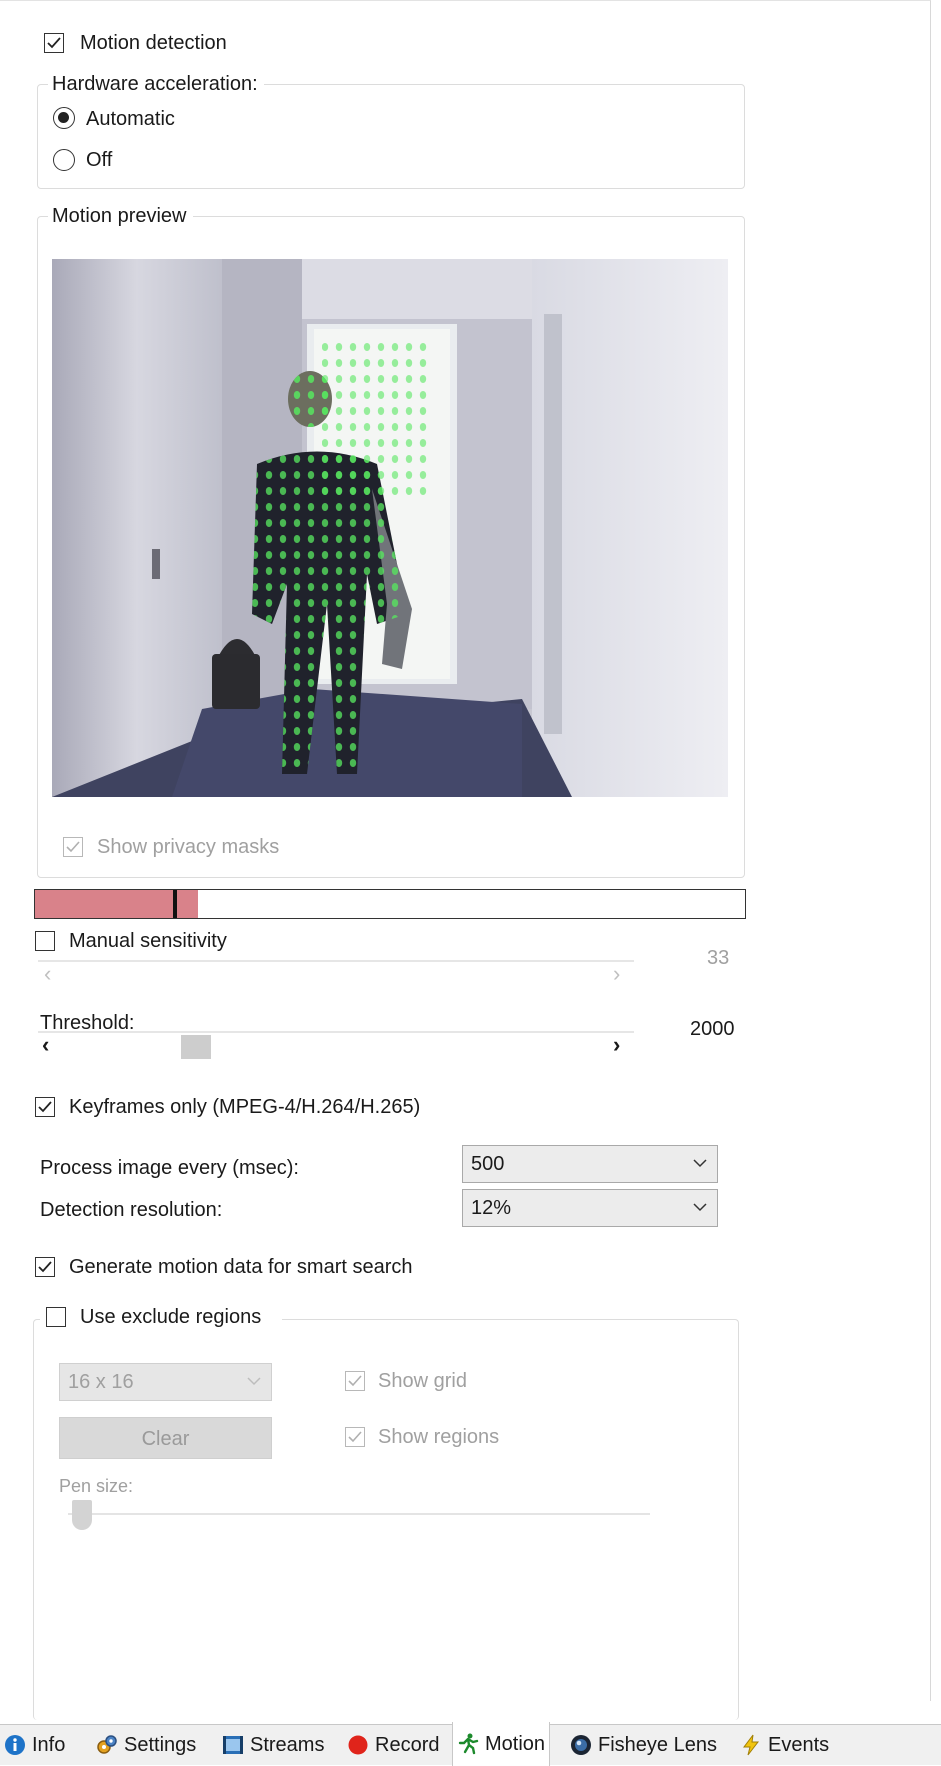 The image size is (941, 1766). Describe the element at coordinates (64, 160) in the screenshot. I see `off-radio` at that location.